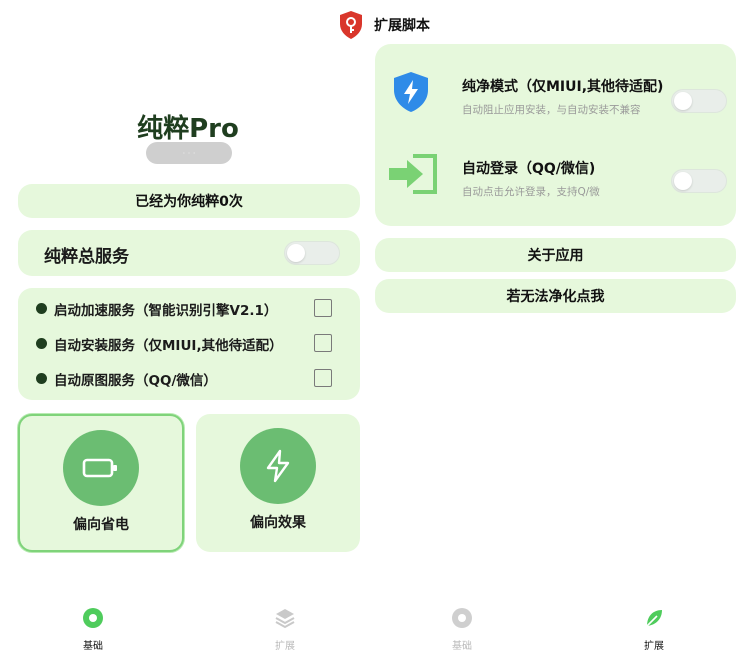 The image size is (750, 655). I want to click on script-header: 扩展脚本, so click(384, 25).